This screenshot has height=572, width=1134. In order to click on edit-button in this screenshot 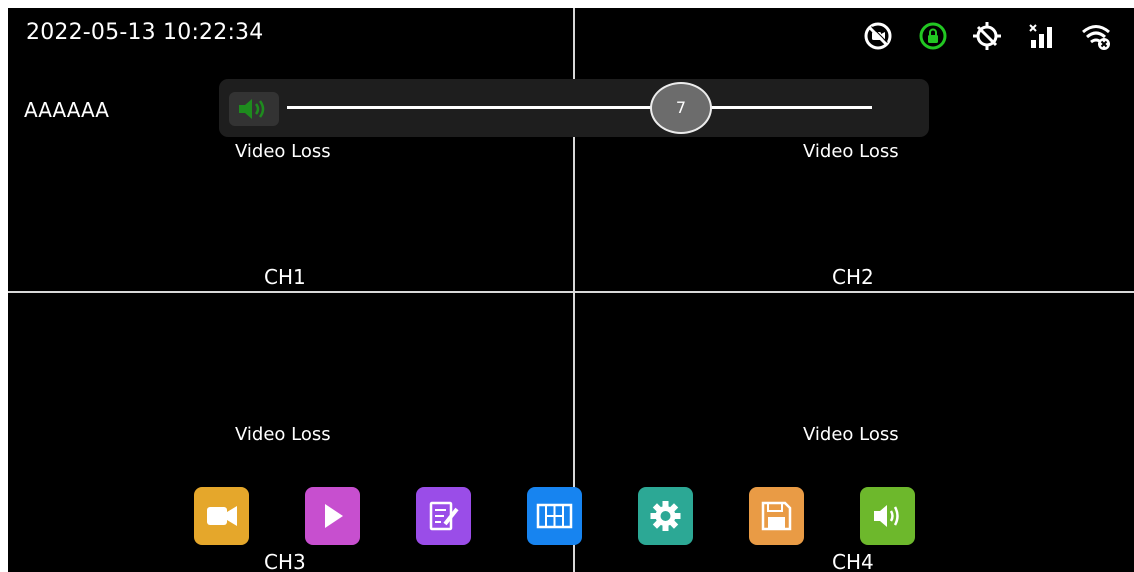, I will do `click(443, 516)`.